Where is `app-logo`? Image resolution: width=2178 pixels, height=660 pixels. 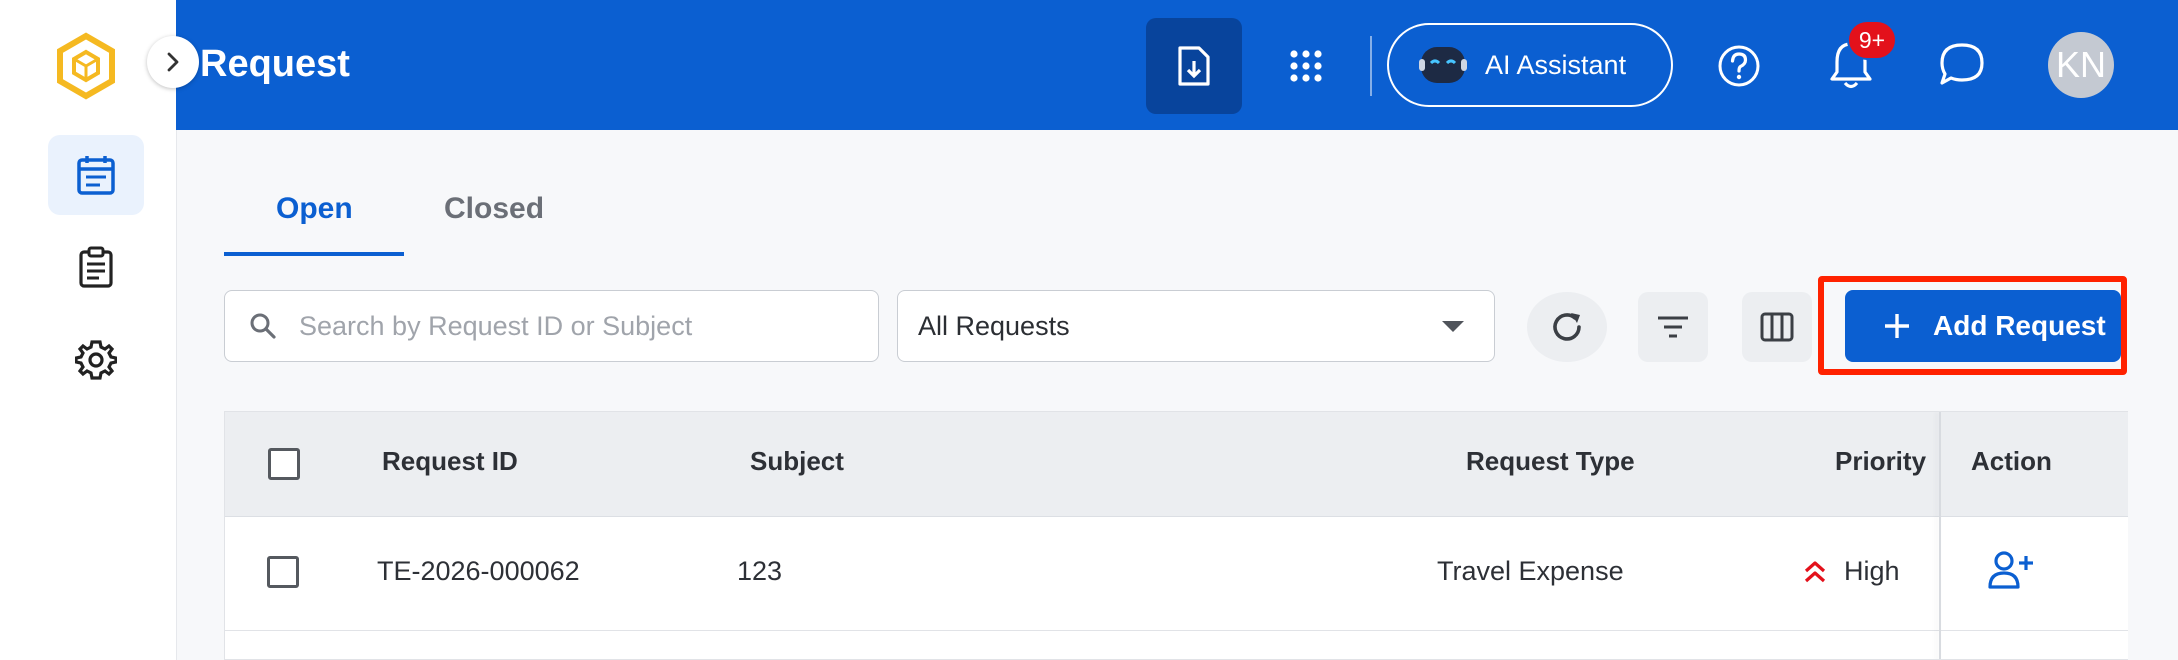 app-logo is located at coordinates (86, 66).